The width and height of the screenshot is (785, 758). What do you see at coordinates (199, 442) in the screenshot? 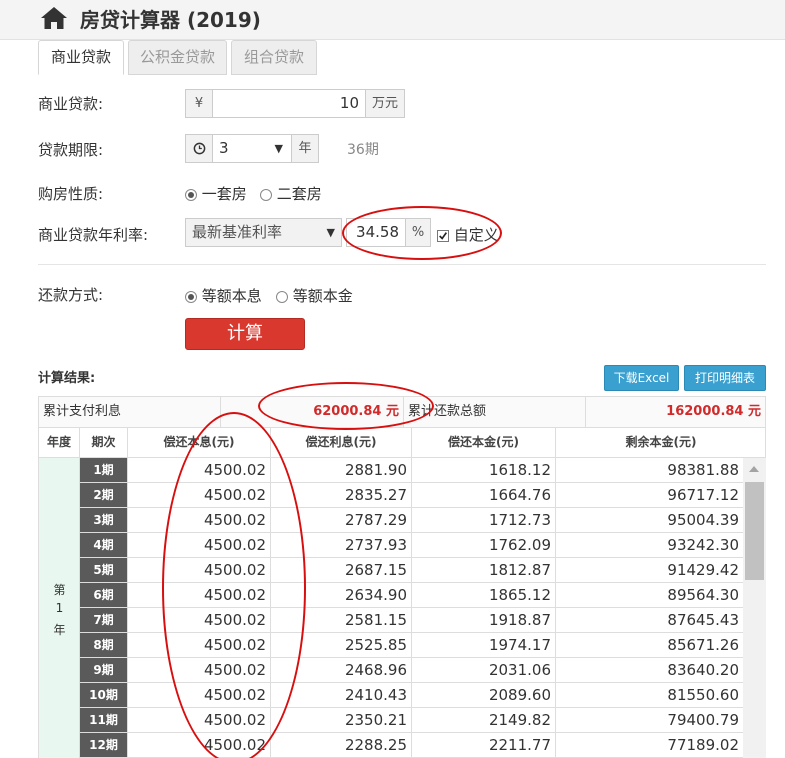
I see `column-header-payment: 偿还本息(元)` at bounding box center [199, 442].